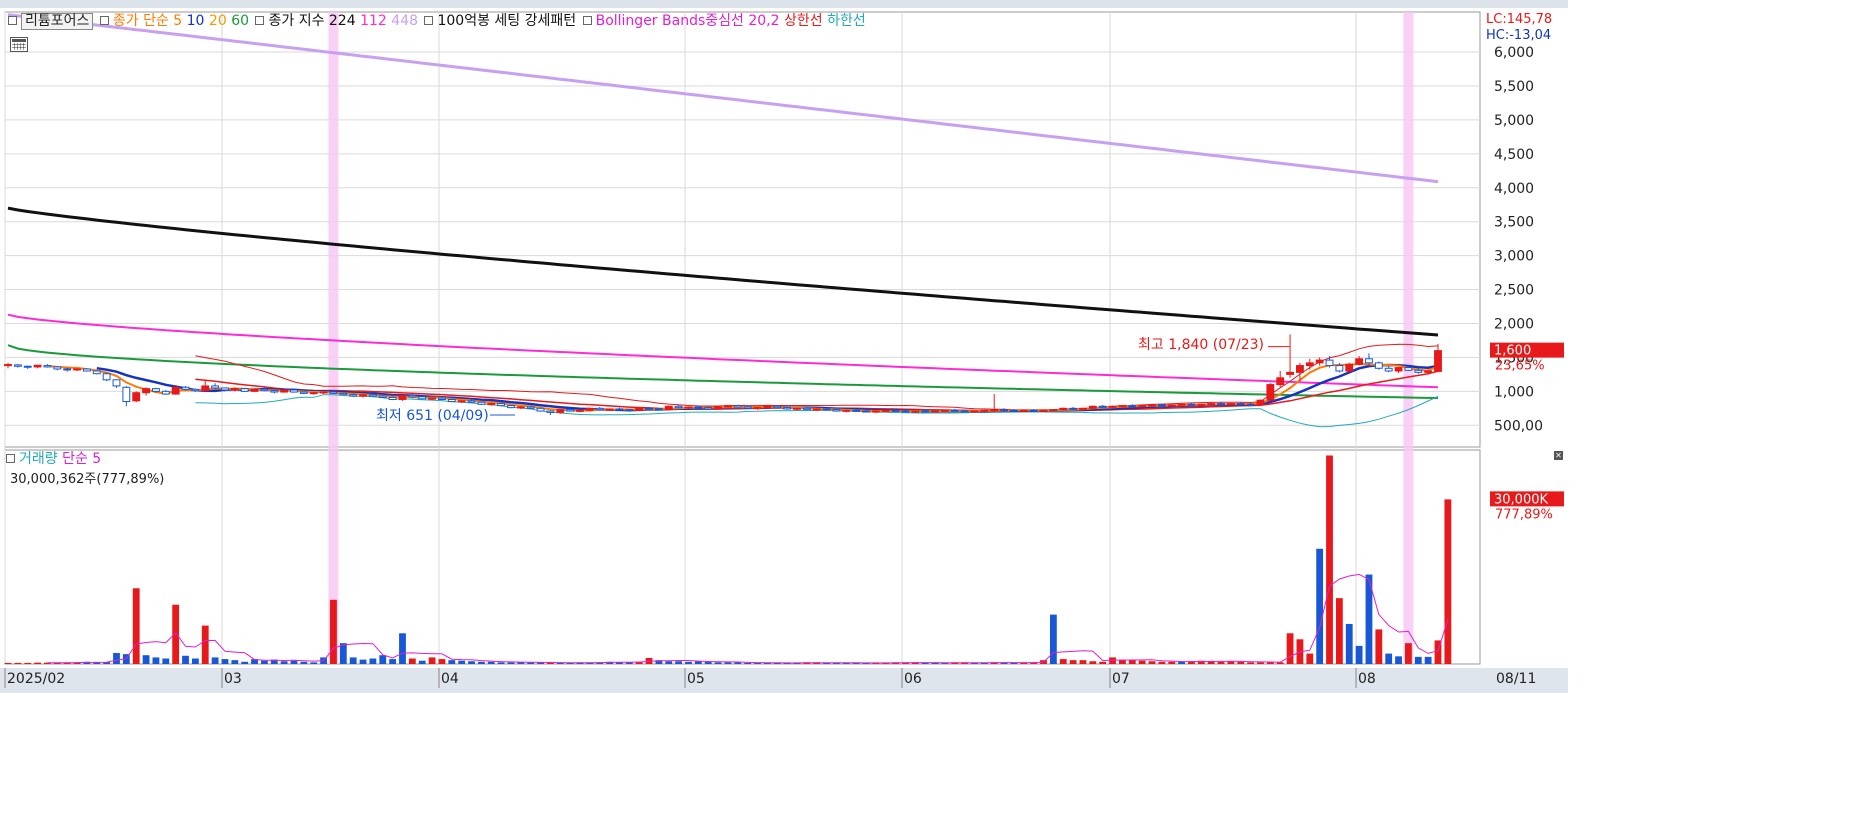 The image size is (1858, 821). What do you see at coordinates (506, 21) in the screenshot?
I see `legend-pattern: 100억봉 세팅 강세패턴` at bounding box center [506, 21].